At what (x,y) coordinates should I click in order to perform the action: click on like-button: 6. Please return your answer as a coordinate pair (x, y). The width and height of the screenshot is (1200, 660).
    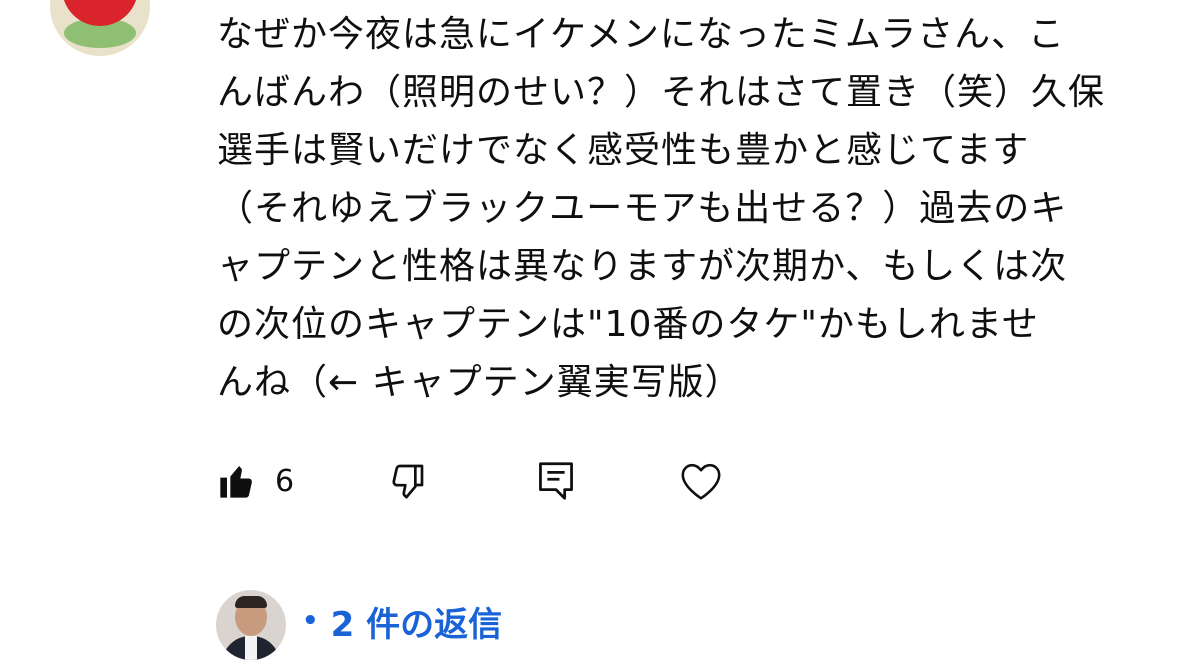
    Looking at the image, I should click on (255, 481).